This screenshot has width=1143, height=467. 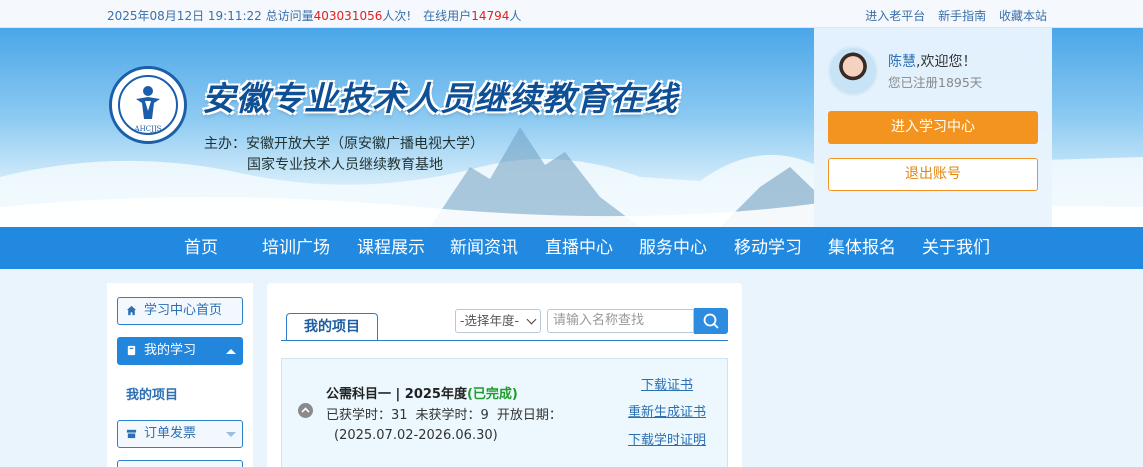 What do you see at coordinates (673, 248) in the screenshot?
I see `nav-item-service: 服务中心` at bounding box center [673, 248].